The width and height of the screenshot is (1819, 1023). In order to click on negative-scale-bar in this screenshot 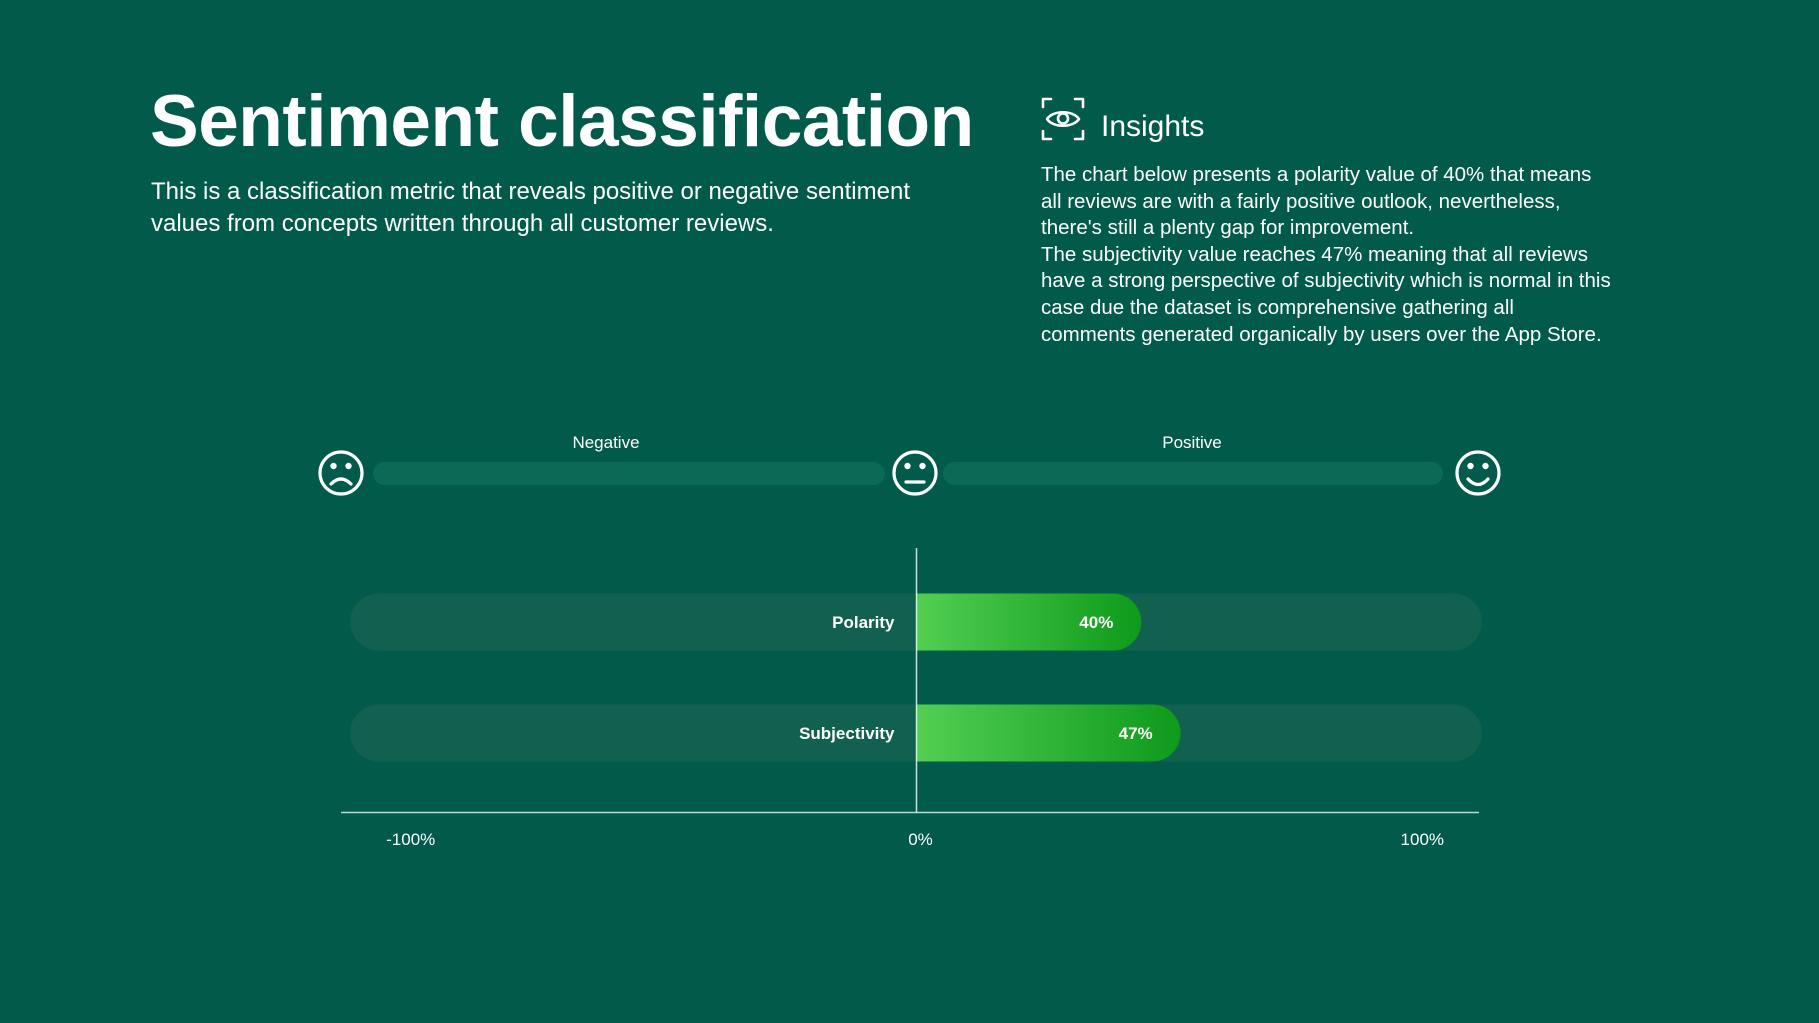, I will do `click(629, 473)`.